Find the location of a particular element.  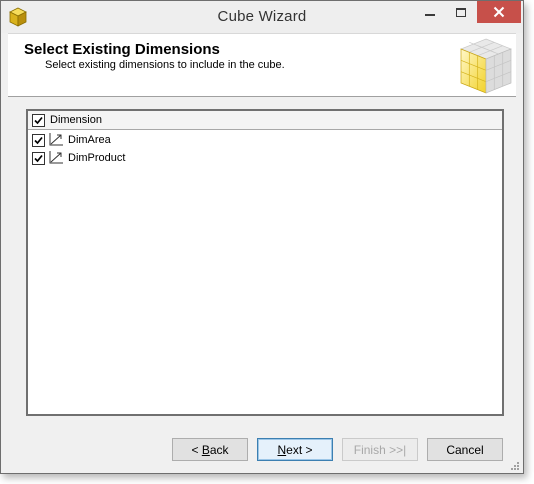

cancel-button: Cancel is located at coordinates (465, 449).